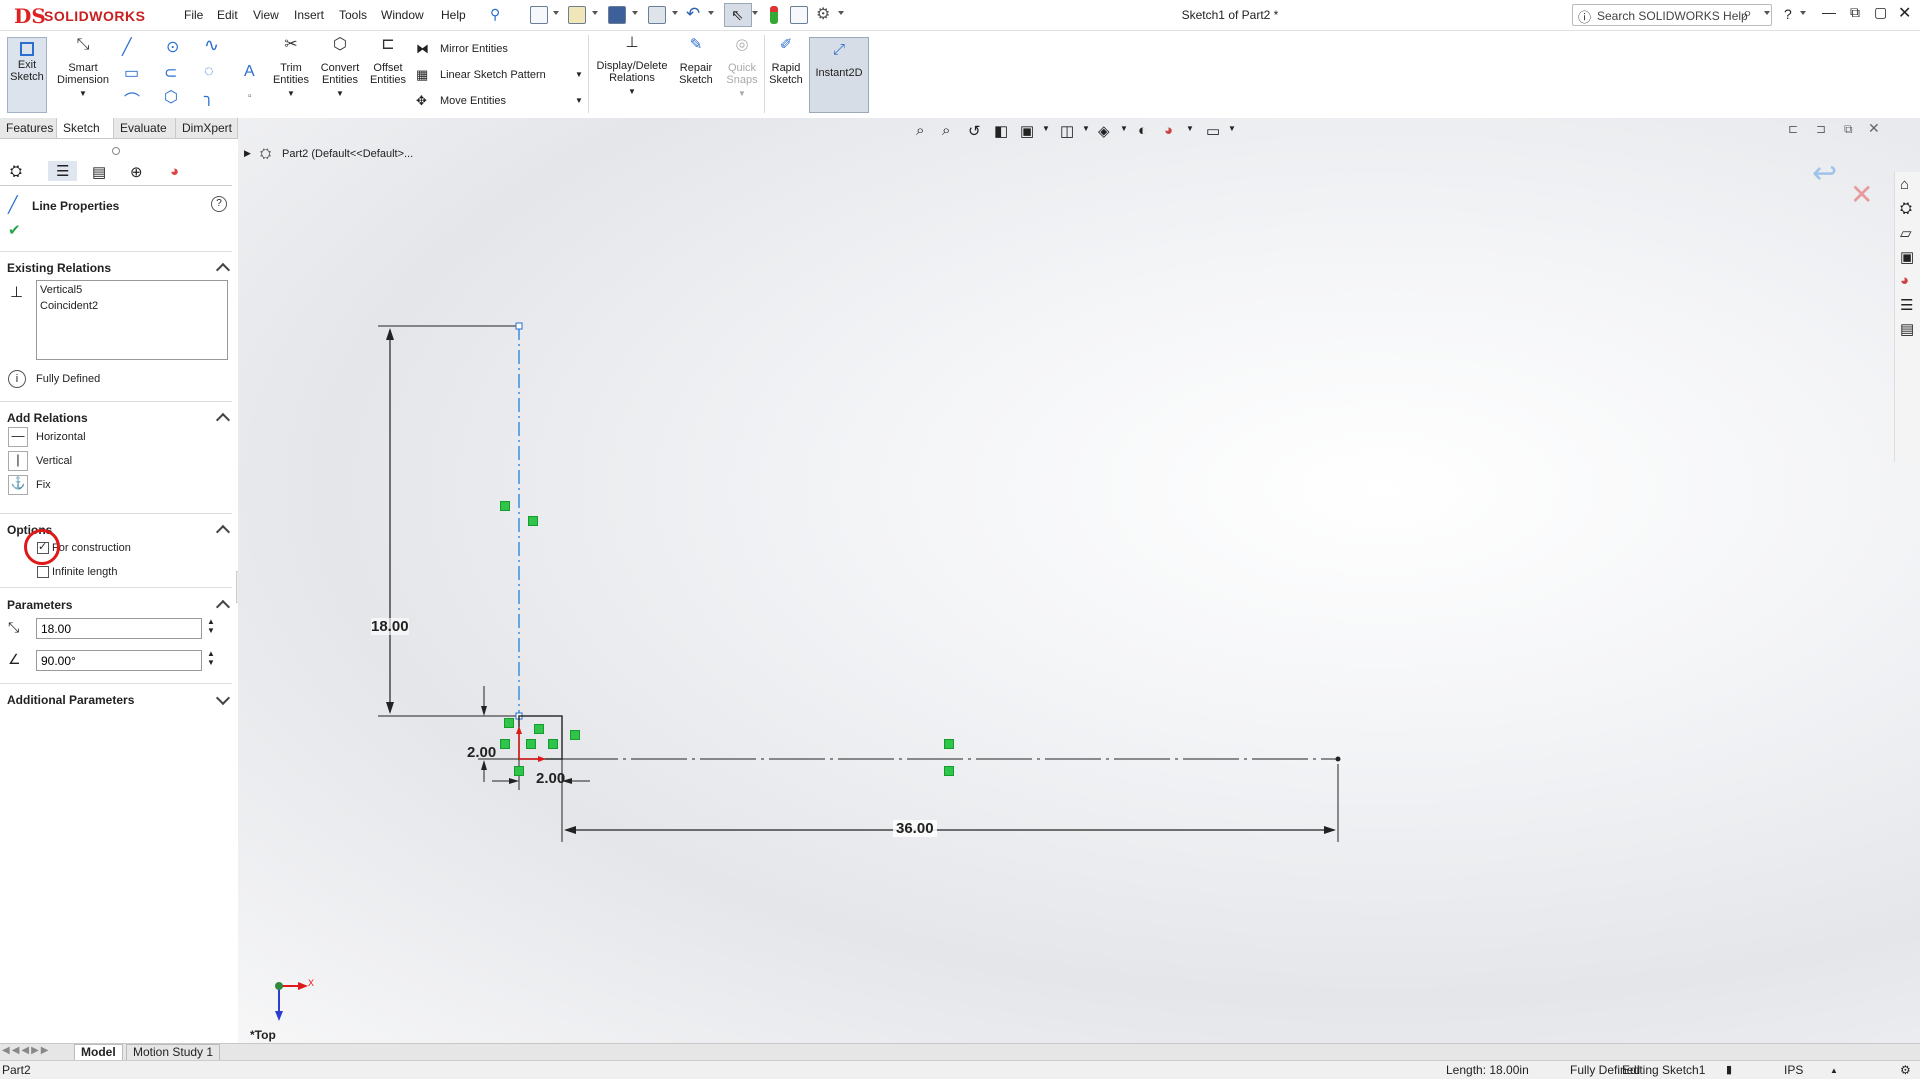 This screenshot has height=1079, width=1920. I want to click on move-entities-button: Move Entities, so click(473, 101).